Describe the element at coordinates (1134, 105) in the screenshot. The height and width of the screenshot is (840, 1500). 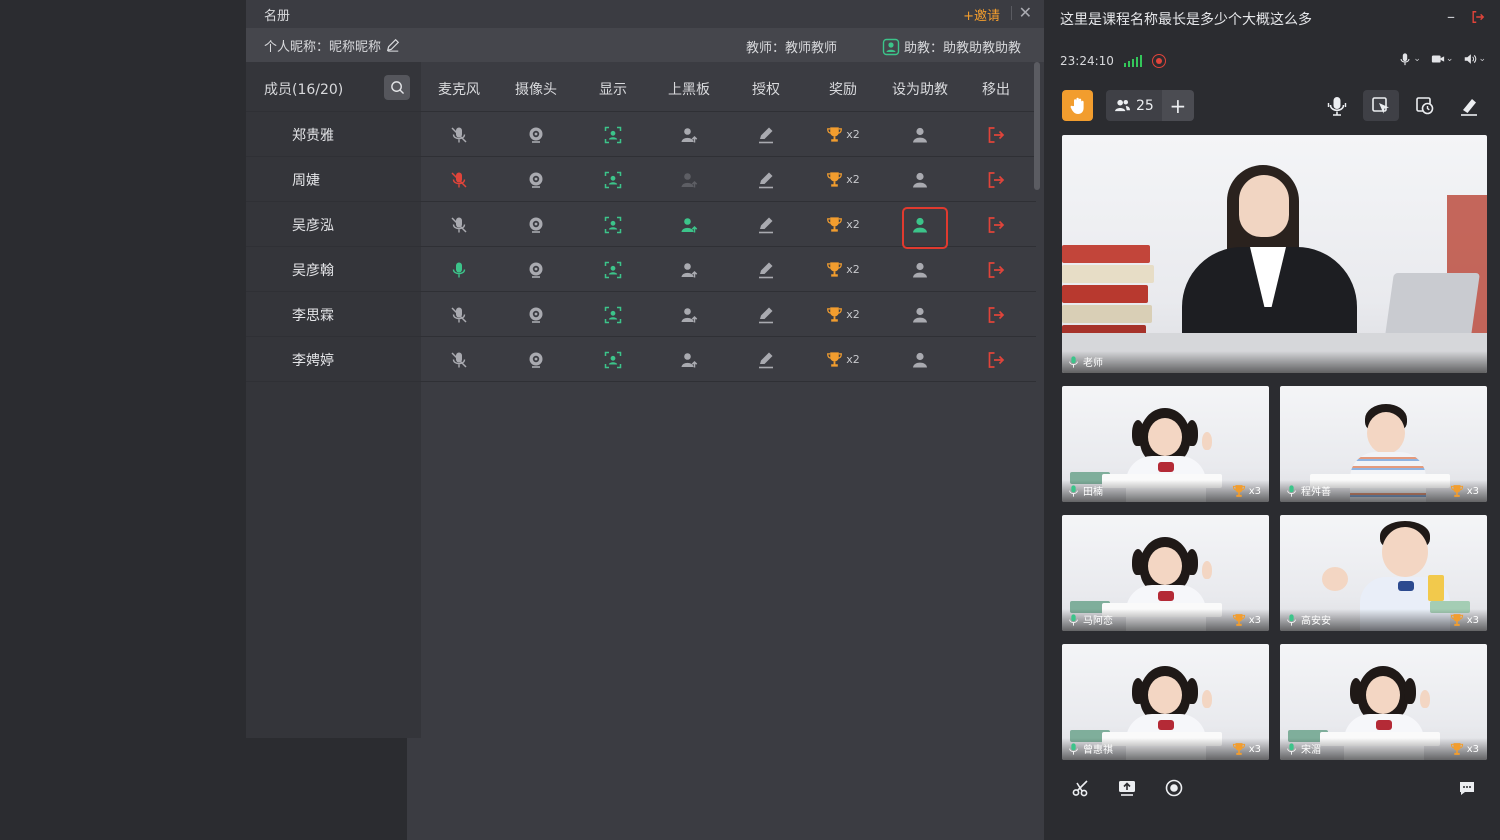
I see `participants-count: 25` at that location.